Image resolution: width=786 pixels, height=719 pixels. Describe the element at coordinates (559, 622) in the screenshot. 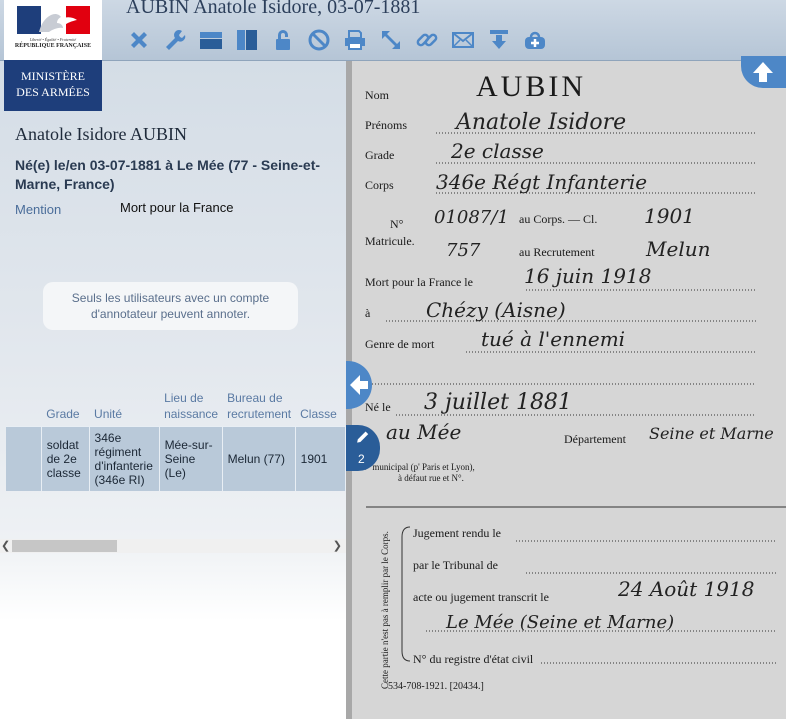

I see `doc-hw-transcrit-lieu: Le Mée (Seine et Marne)` at that location.